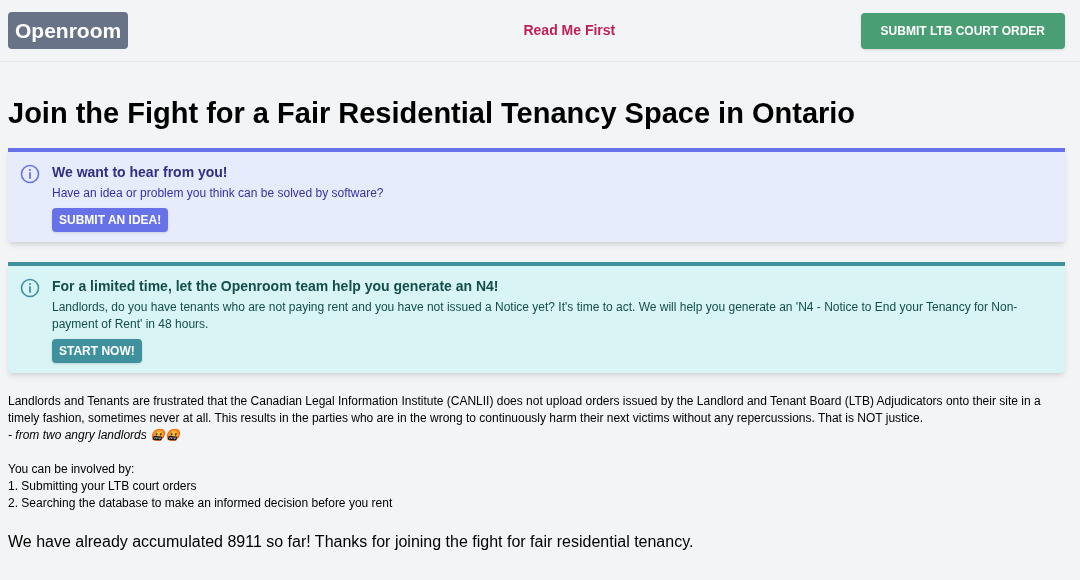  I want to click on alert-text: Landlords, do you have tenants who are not paying rent and you have not issued a Notice yet? It's time to act. We will help you generate an 'N4 - Notice to End your Tenancy for Non-payment of Rent' in 48 hours., so click(535, 315).